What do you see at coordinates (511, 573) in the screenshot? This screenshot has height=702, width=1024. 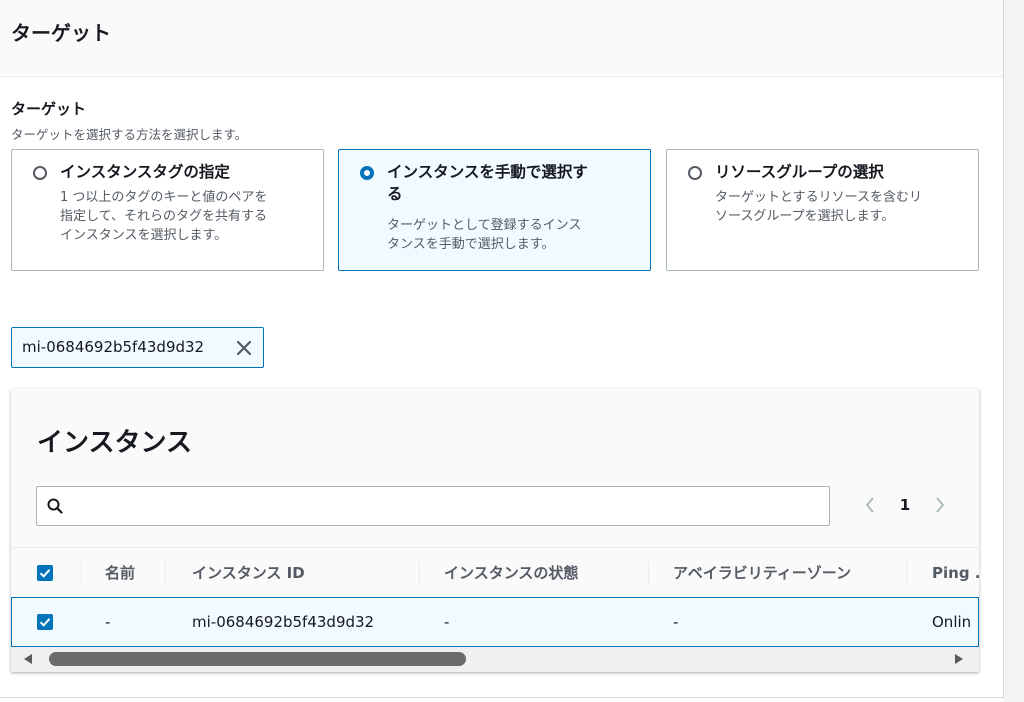 I see `column-header-instance-state: インスタンスの状態` at bounding box center [511, 573].